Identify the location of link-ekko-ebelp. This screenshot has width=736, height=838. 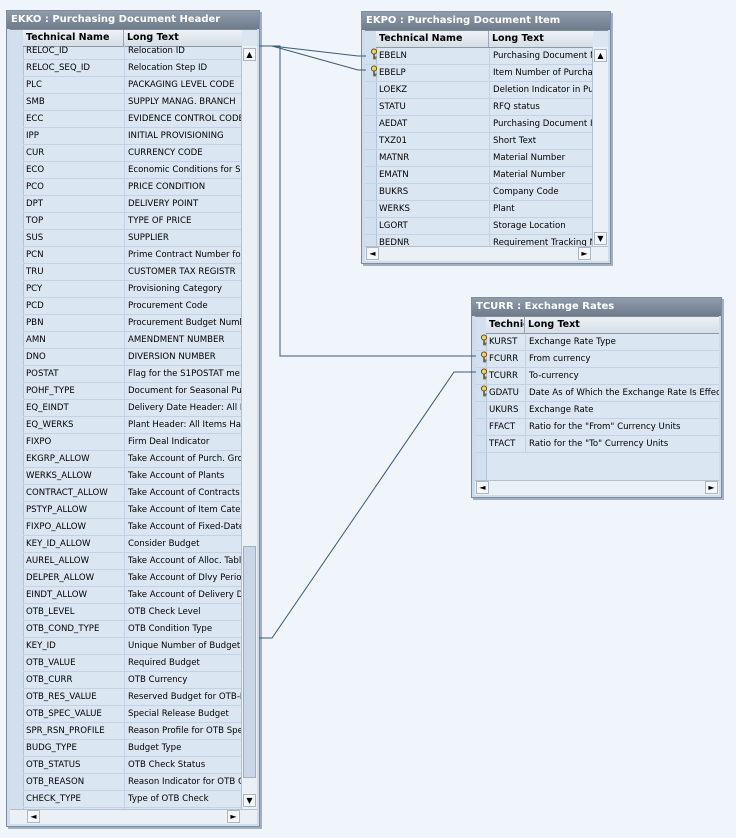
(312, 58).